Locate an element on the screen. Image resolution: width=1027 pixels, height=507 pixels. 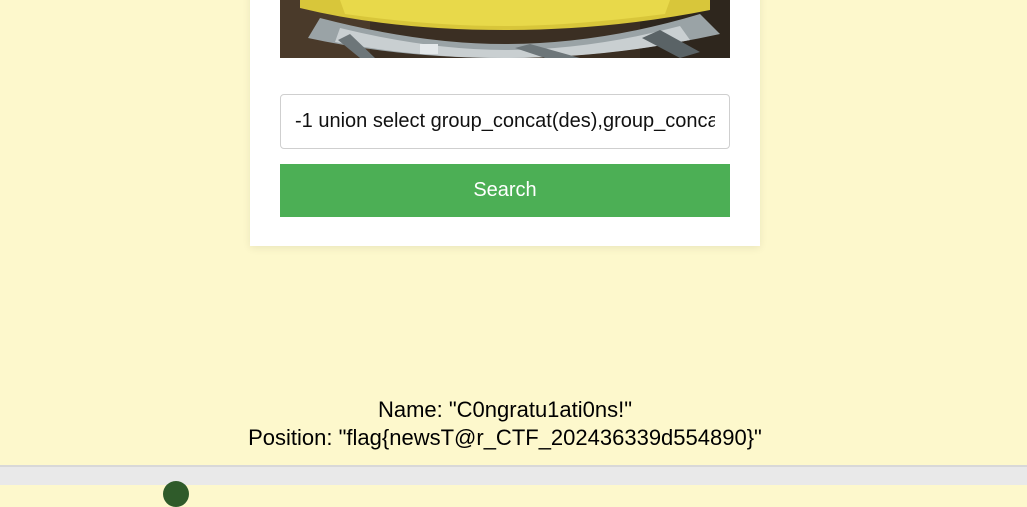
result-name-line: Name: "C0ngratu1ati0ns!" is located at coordinates (505, 409).